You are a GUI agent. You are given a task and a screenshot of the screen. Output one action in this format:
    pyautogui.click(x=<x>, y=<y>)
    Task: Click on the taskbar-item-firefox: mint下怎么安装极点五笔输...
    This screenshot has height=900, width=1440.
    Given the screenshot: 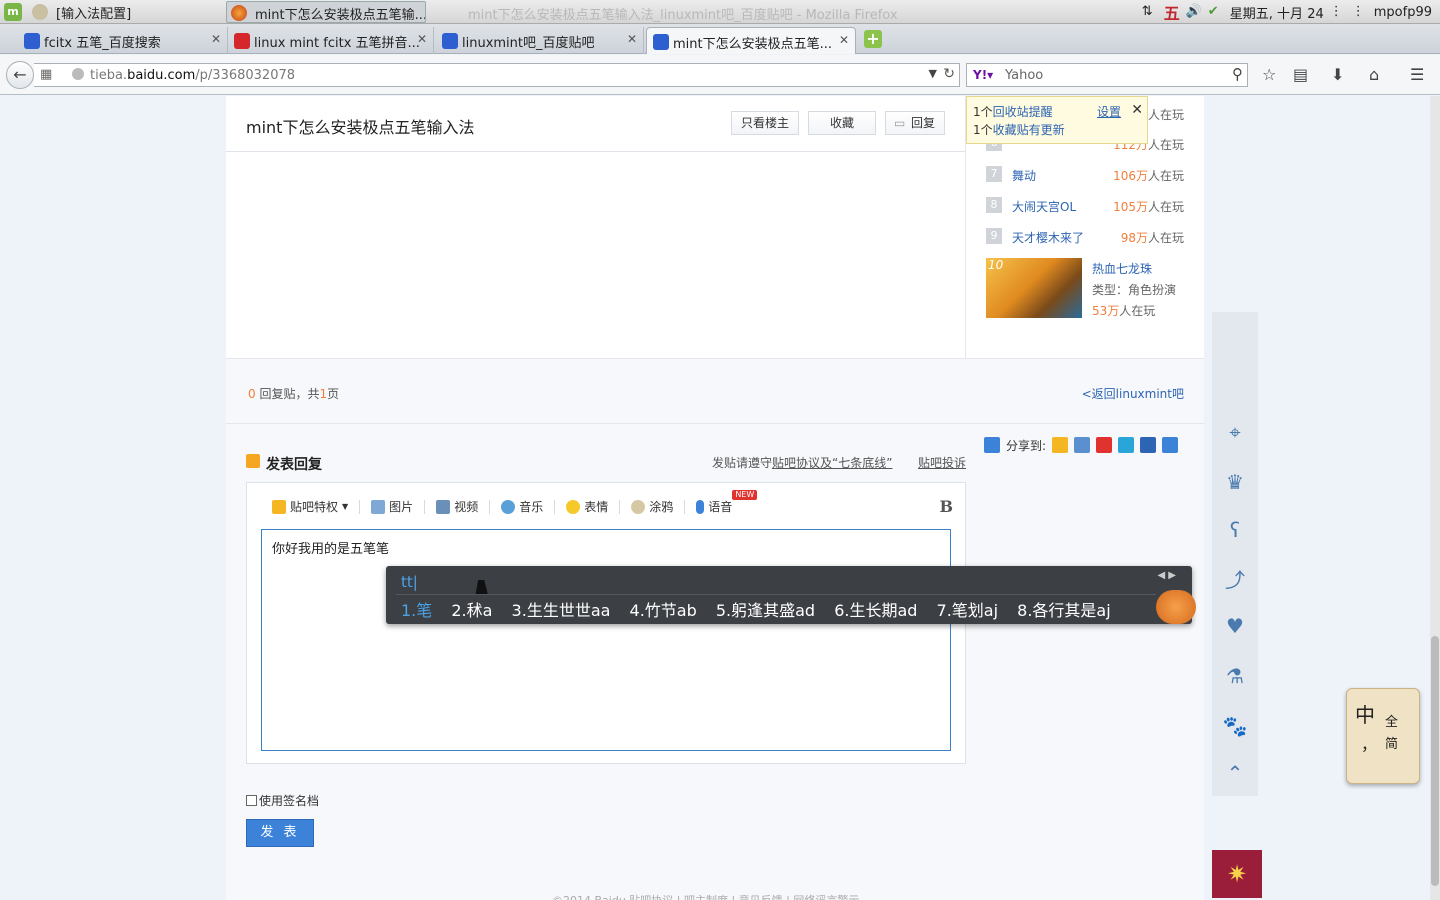 What is the action you would take?
    pyautogui.click(x=326, y=12)
    